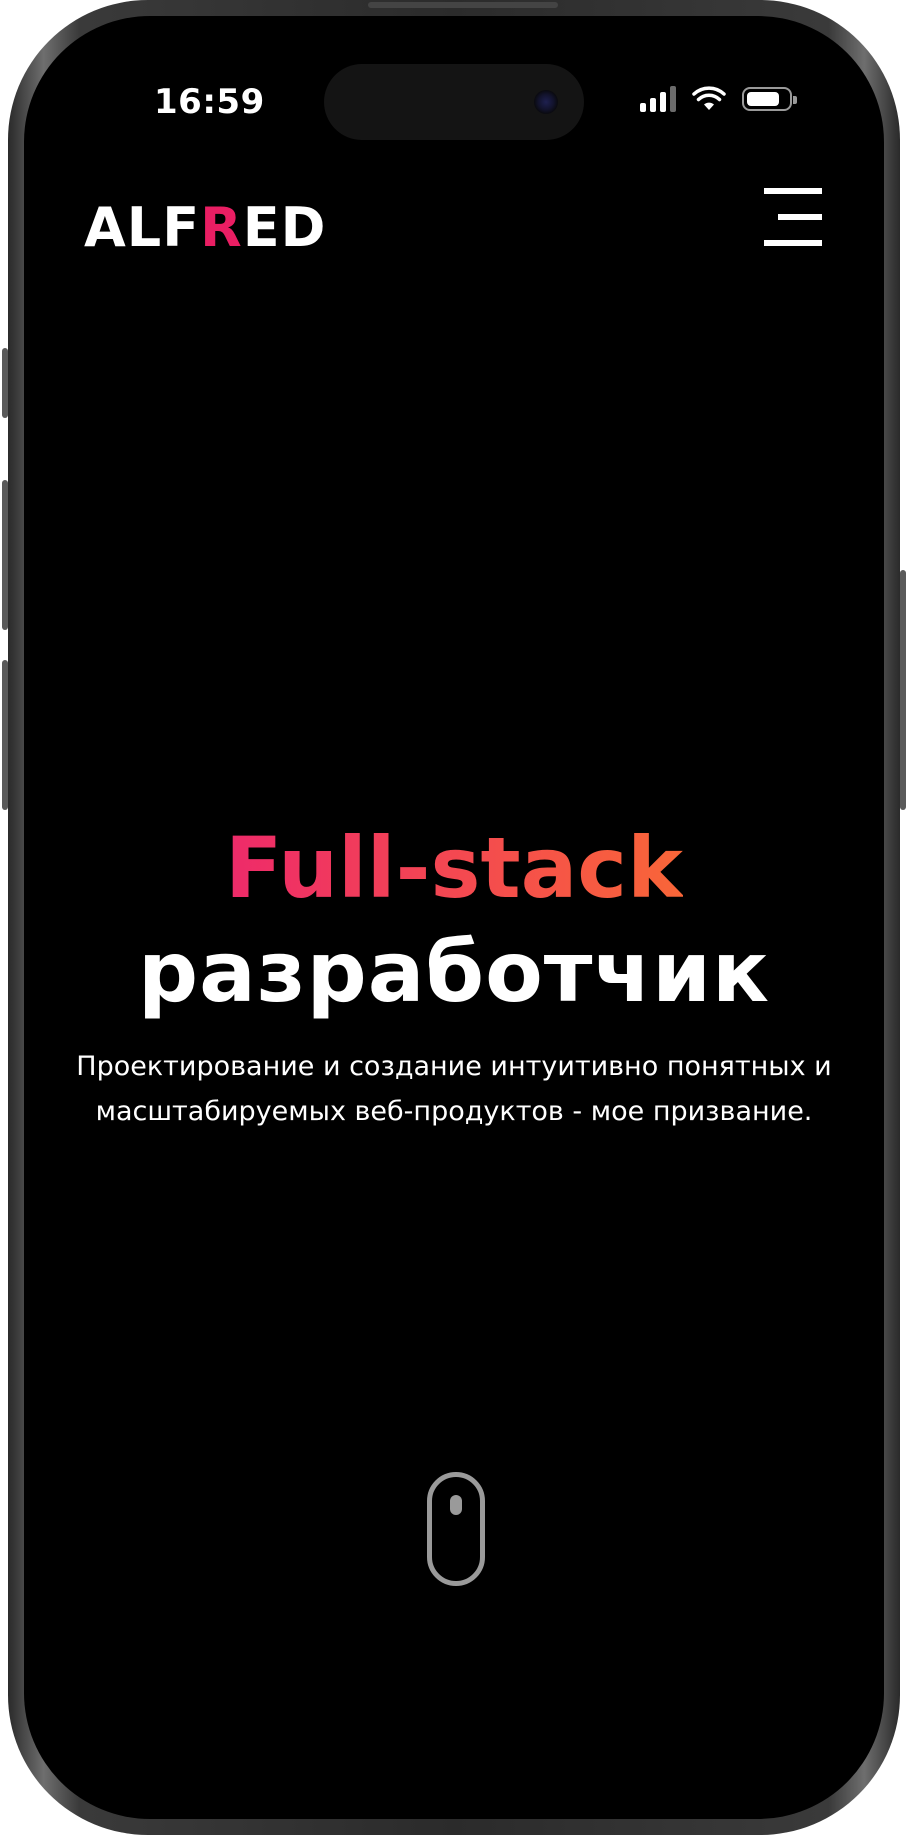  Describe the element at coordinates (792, 217) in the screenshot. I see `hamburger-menu-icon` at that location.